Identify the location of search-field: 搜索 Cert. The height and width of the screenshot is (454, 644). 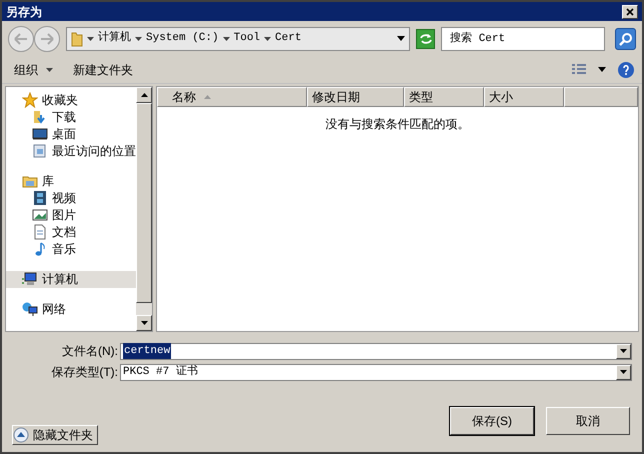
(523, 38).